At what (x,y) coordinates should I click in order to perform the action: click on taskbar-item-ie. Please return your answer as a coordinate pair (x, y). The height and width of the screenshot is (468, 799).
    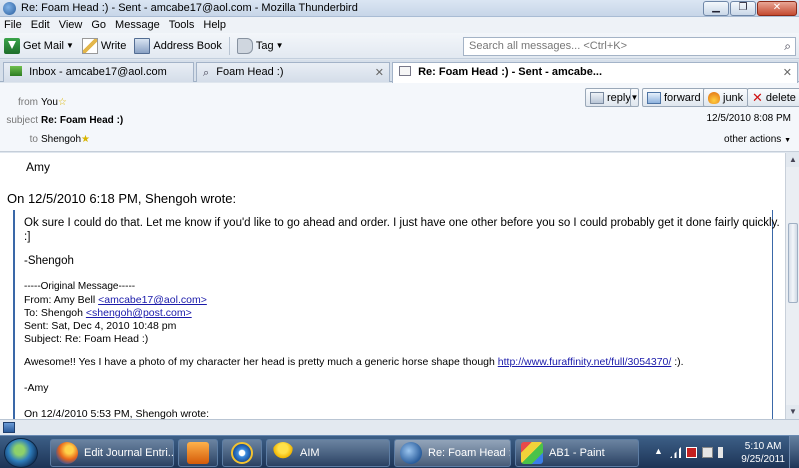
    Looking at the image, I should click on (242, 453).